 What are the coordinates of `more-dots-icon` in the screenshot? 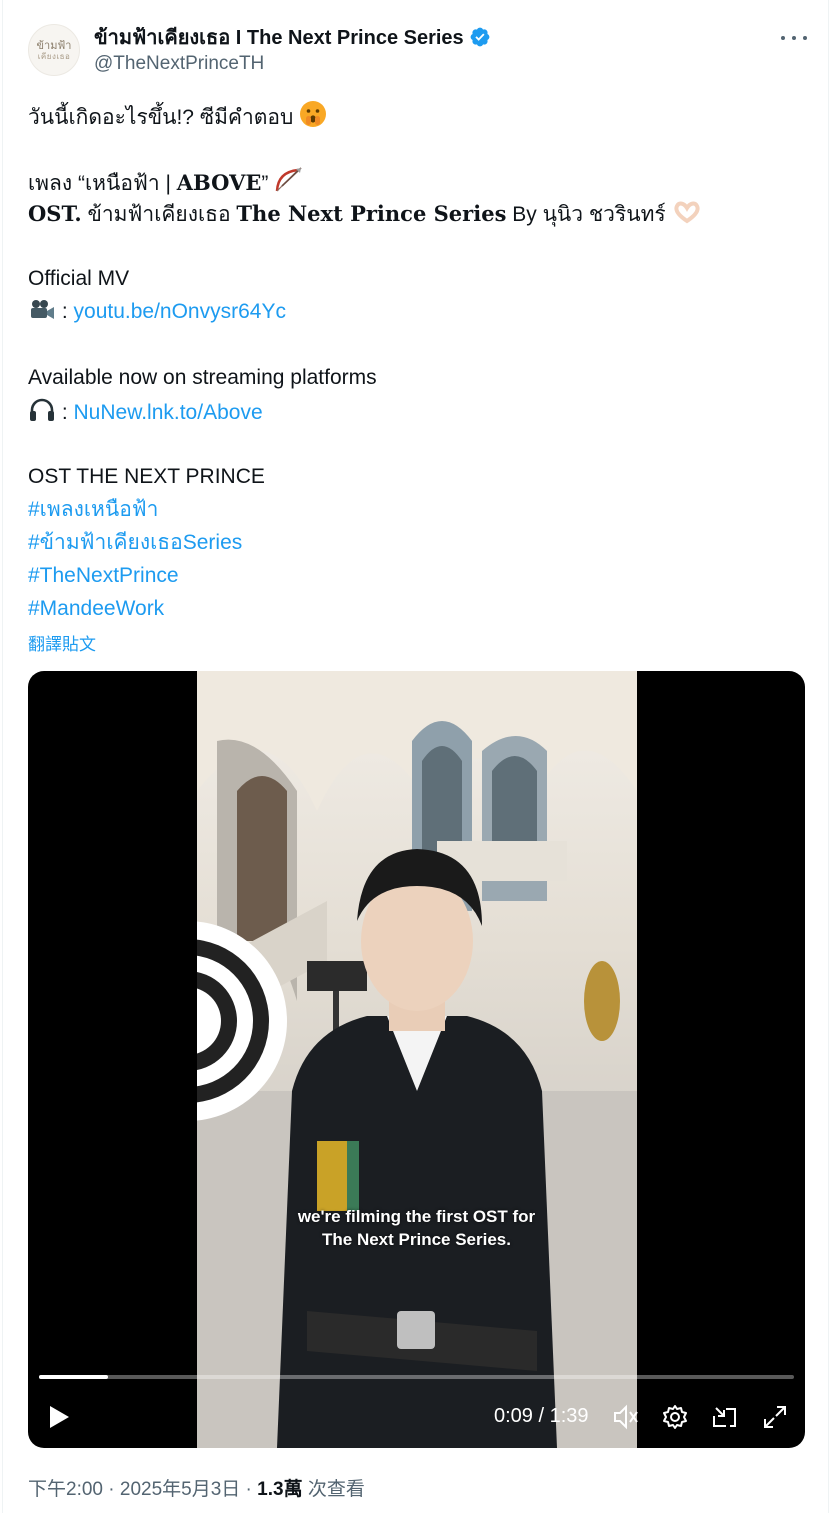 It's located at (794, 38).